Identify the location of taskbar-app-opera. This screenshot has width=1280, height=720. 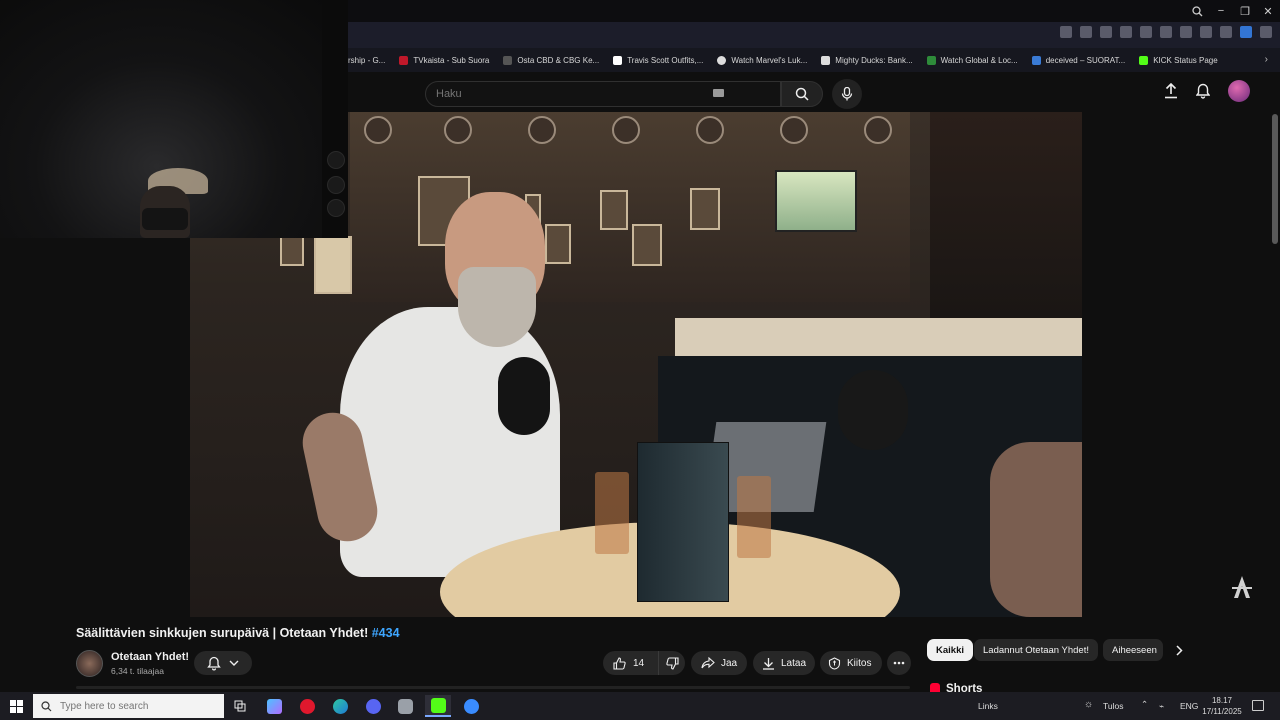
(307, 706).